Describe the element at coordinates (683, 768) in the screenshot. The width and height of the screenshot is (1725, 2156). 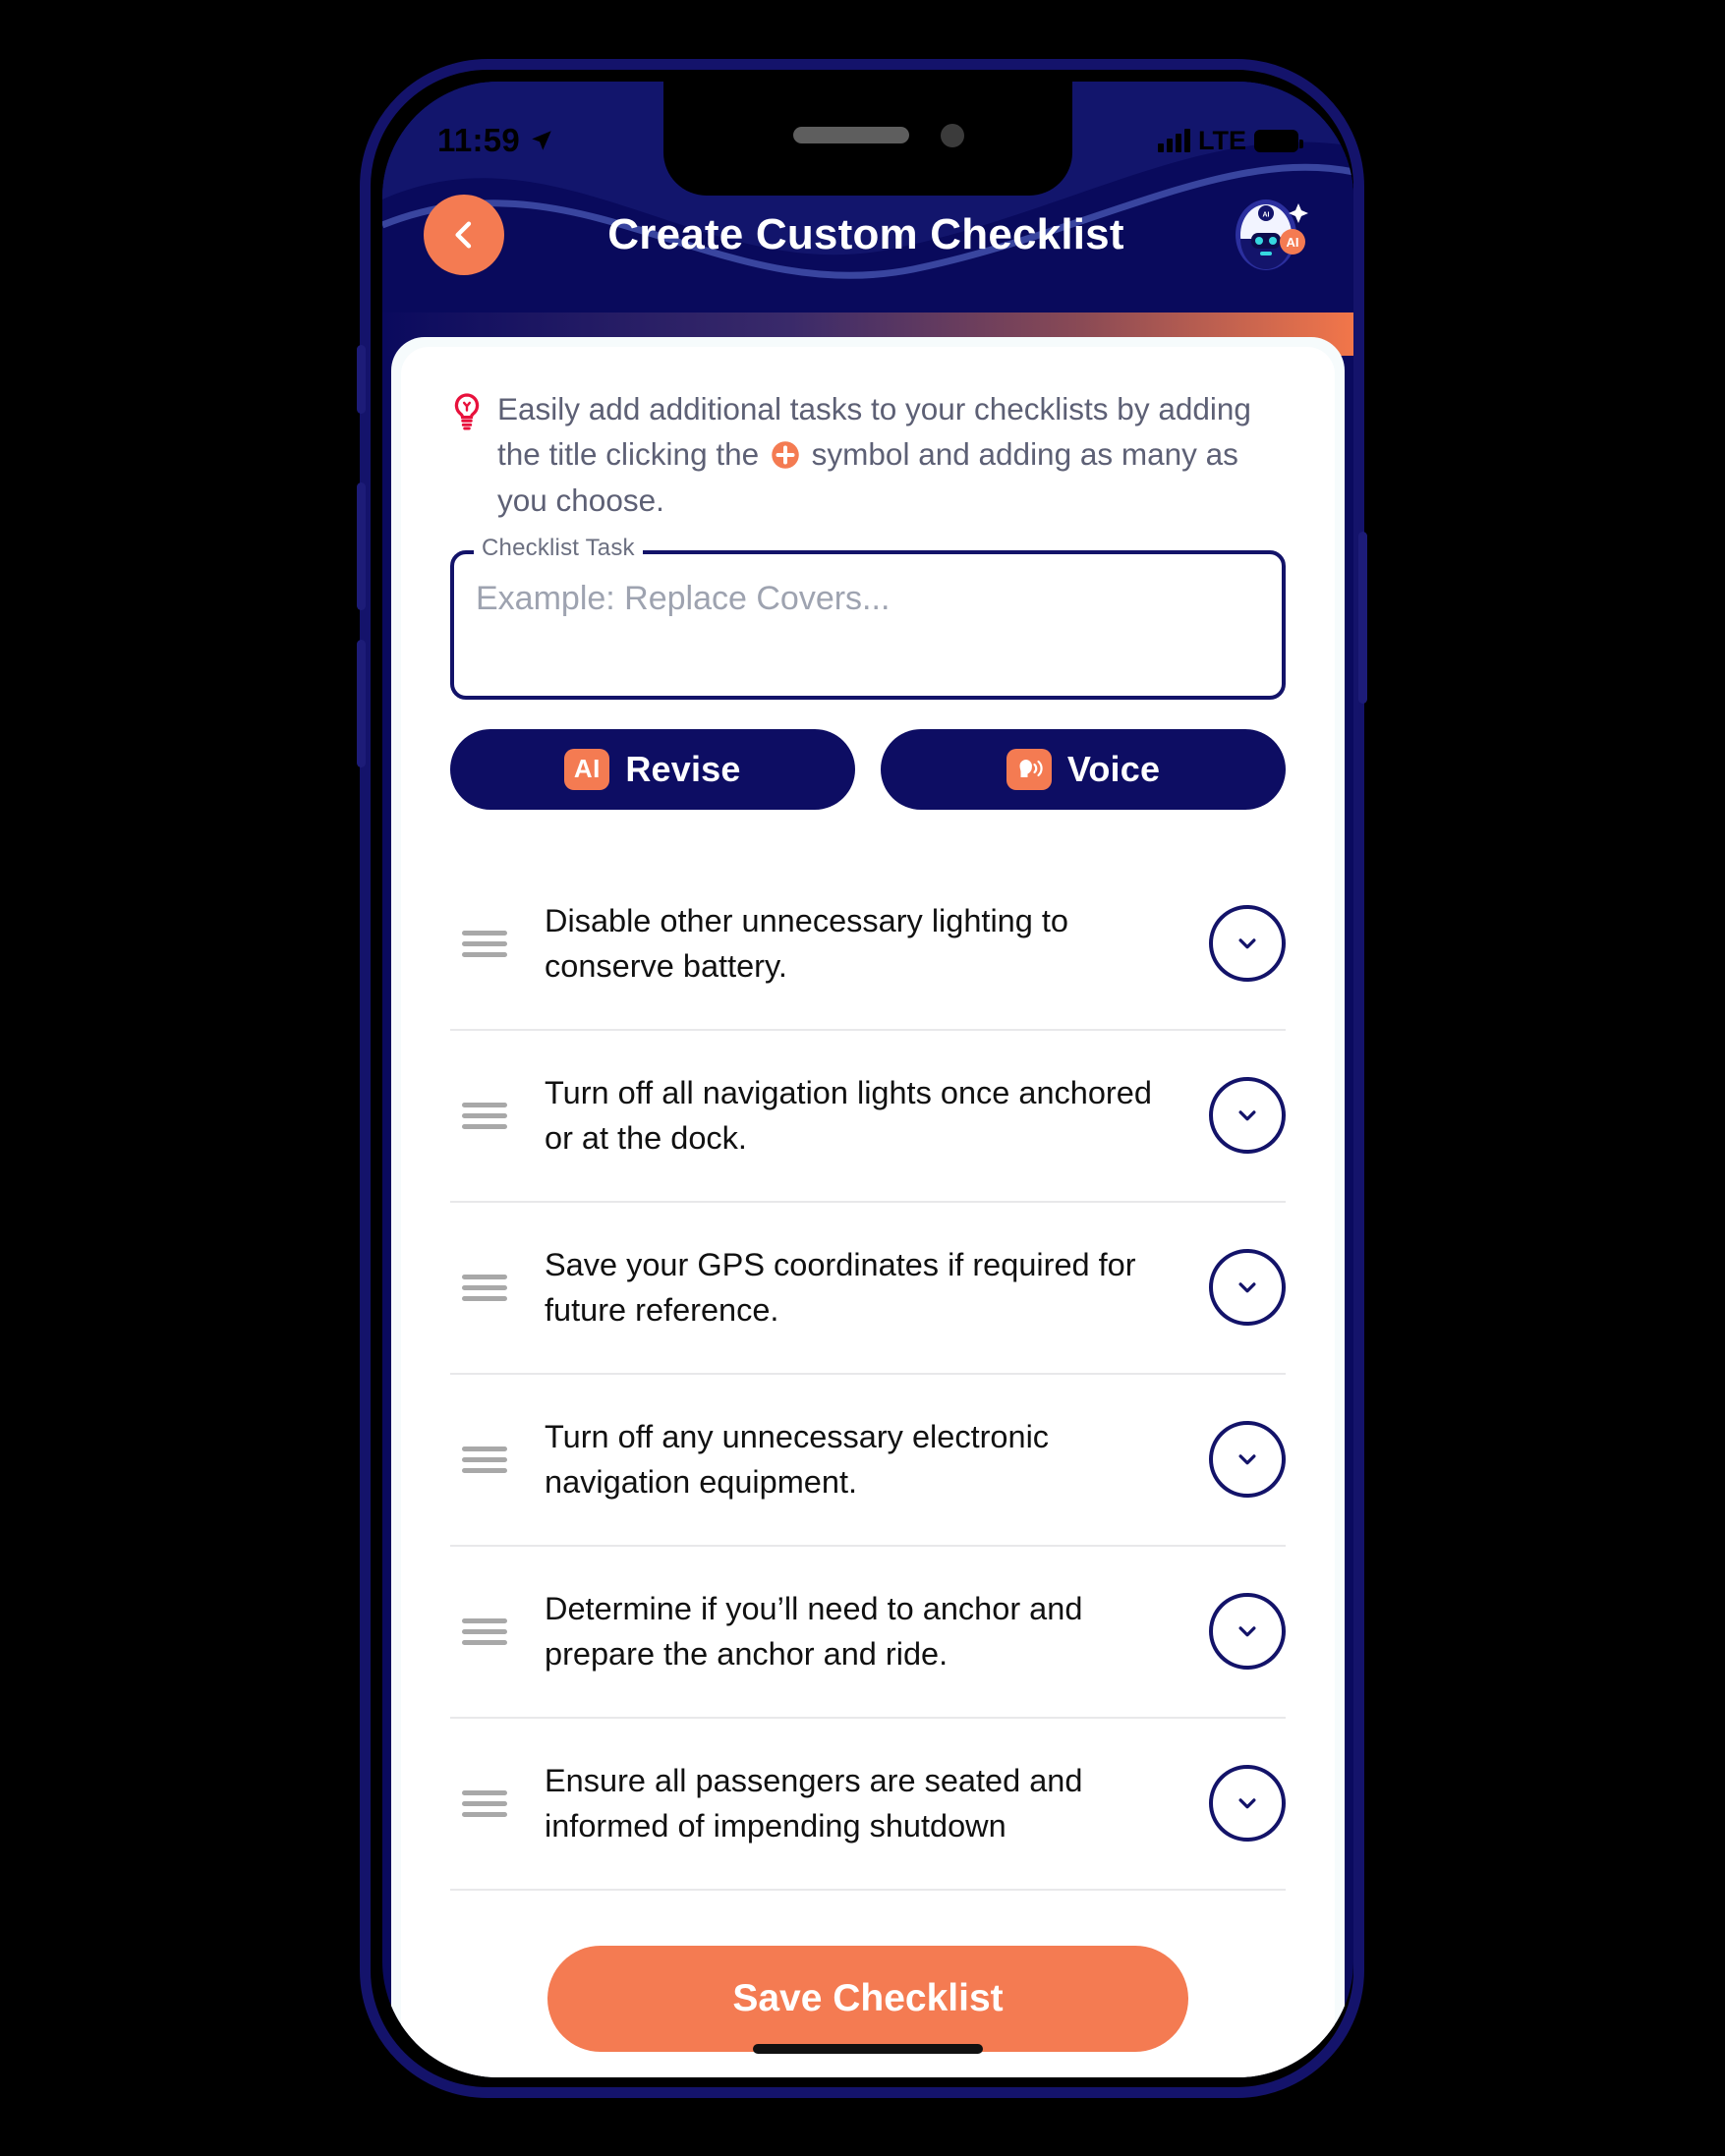
I see `revise-button-label: Revise` at that location.